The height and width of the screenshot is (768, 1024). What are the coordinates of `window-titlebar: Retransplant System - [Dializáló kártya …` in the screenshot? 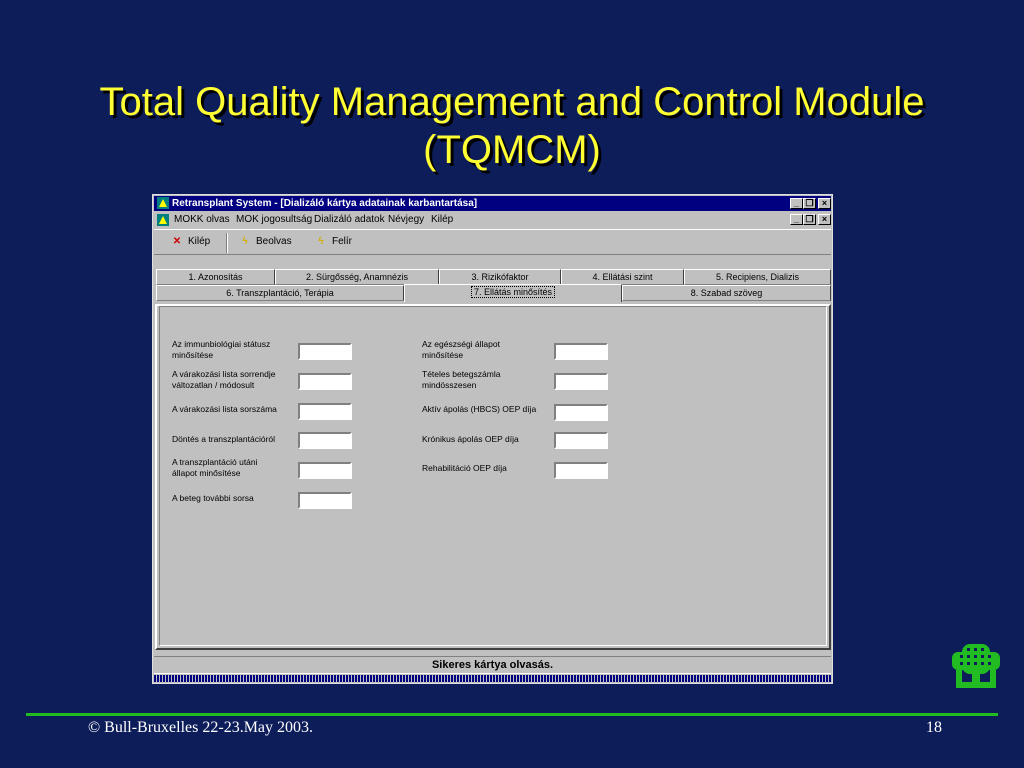 It's located at (492, 203).